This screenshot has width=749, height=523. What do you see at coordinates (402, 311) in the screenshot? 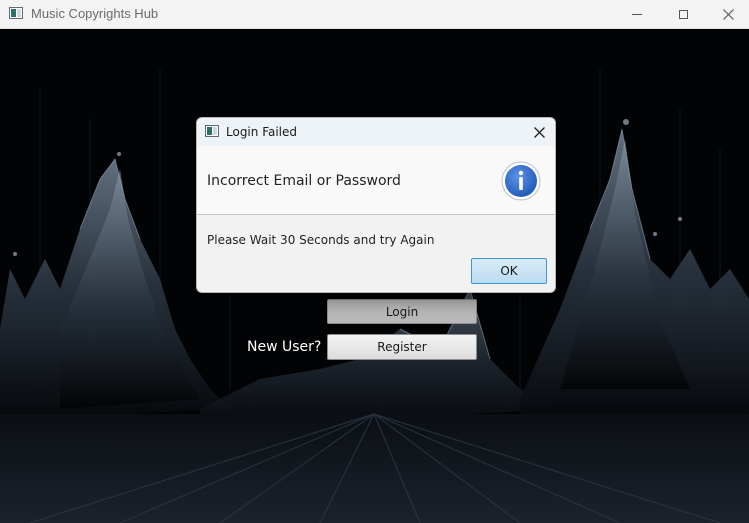
I see `login-button: Login` at bounding box center [402, 311].